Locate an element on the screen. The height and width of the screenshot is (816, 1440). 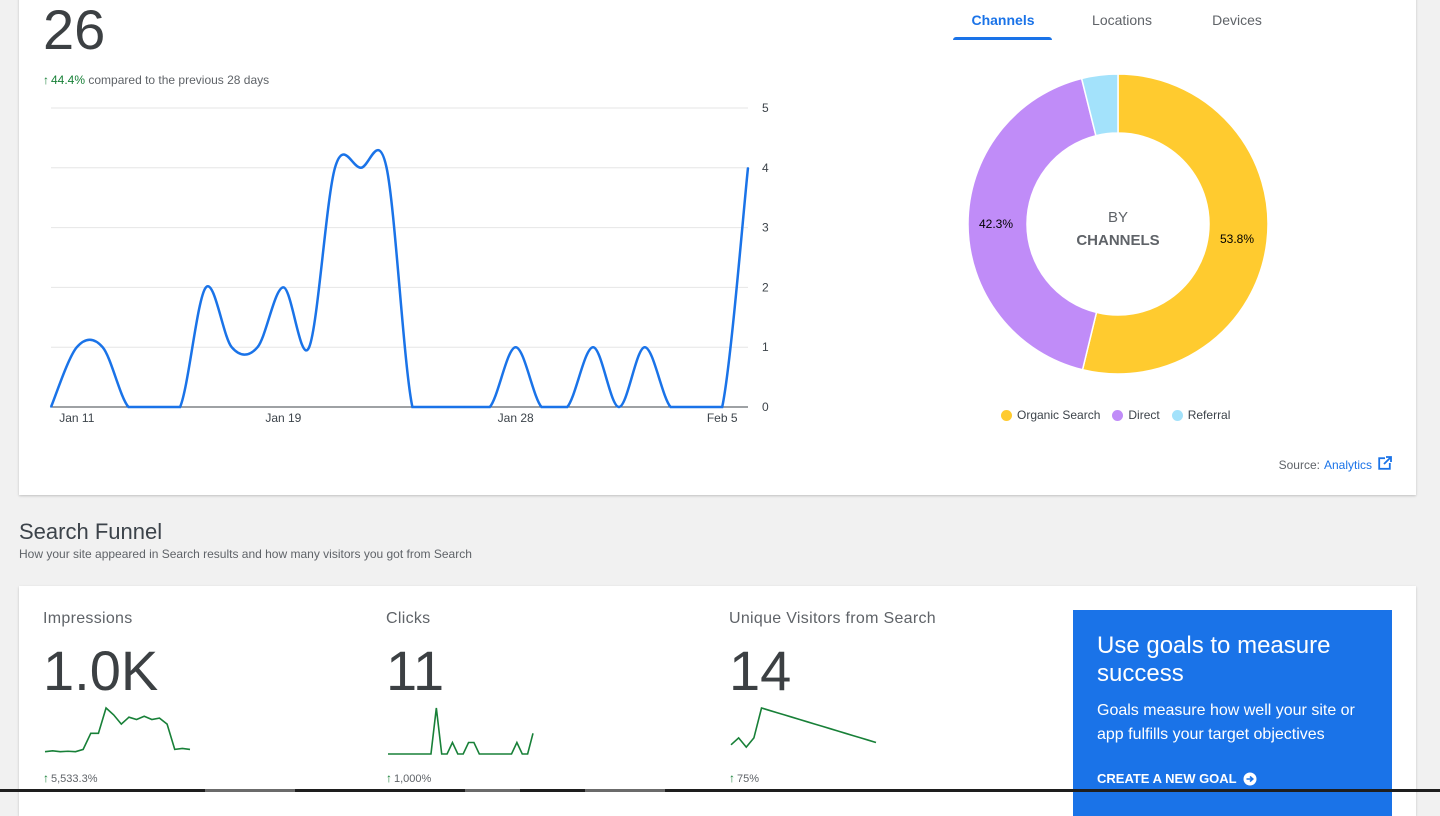
channels-donut-chart: BY CHANNELS 53.8% 42.3% is located at coordinates (1118, 224).